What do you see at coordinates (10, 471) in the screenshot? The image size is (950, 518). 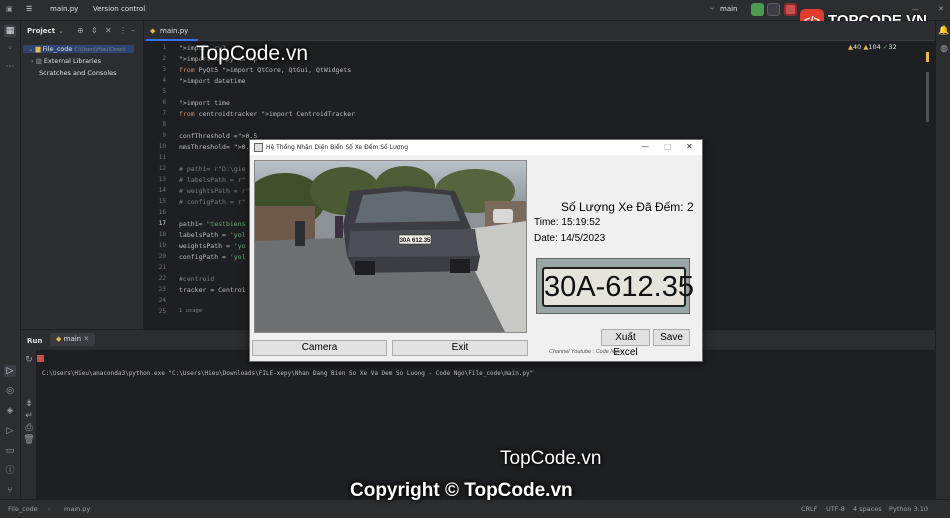 I see `problems-icon: ⓘ` at bounding box center [10, 471].